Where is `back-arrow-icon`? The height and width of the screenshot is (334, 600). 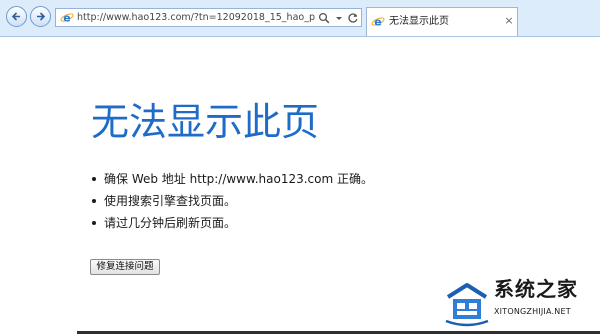 back-arrow-icon is located at coordinates (15, 16).